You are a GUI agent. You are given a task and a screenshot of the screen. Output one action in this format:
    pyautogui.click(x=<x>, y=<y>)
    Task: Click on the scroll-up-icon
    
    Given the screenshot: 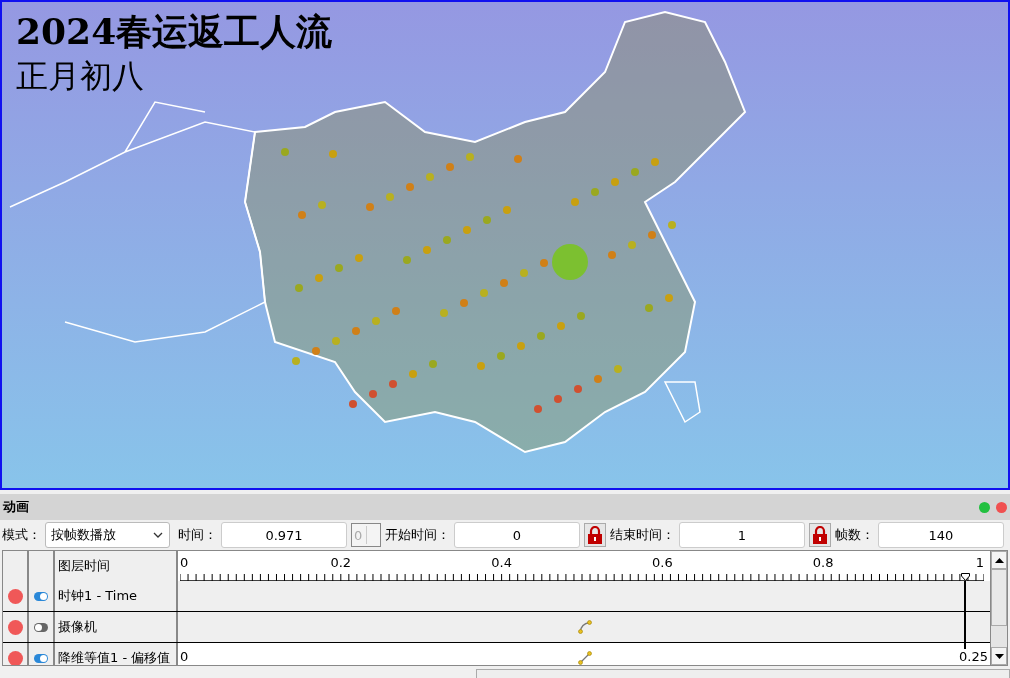 What is the action you would take?
    pyautogui.click(x=999, y=560)
    